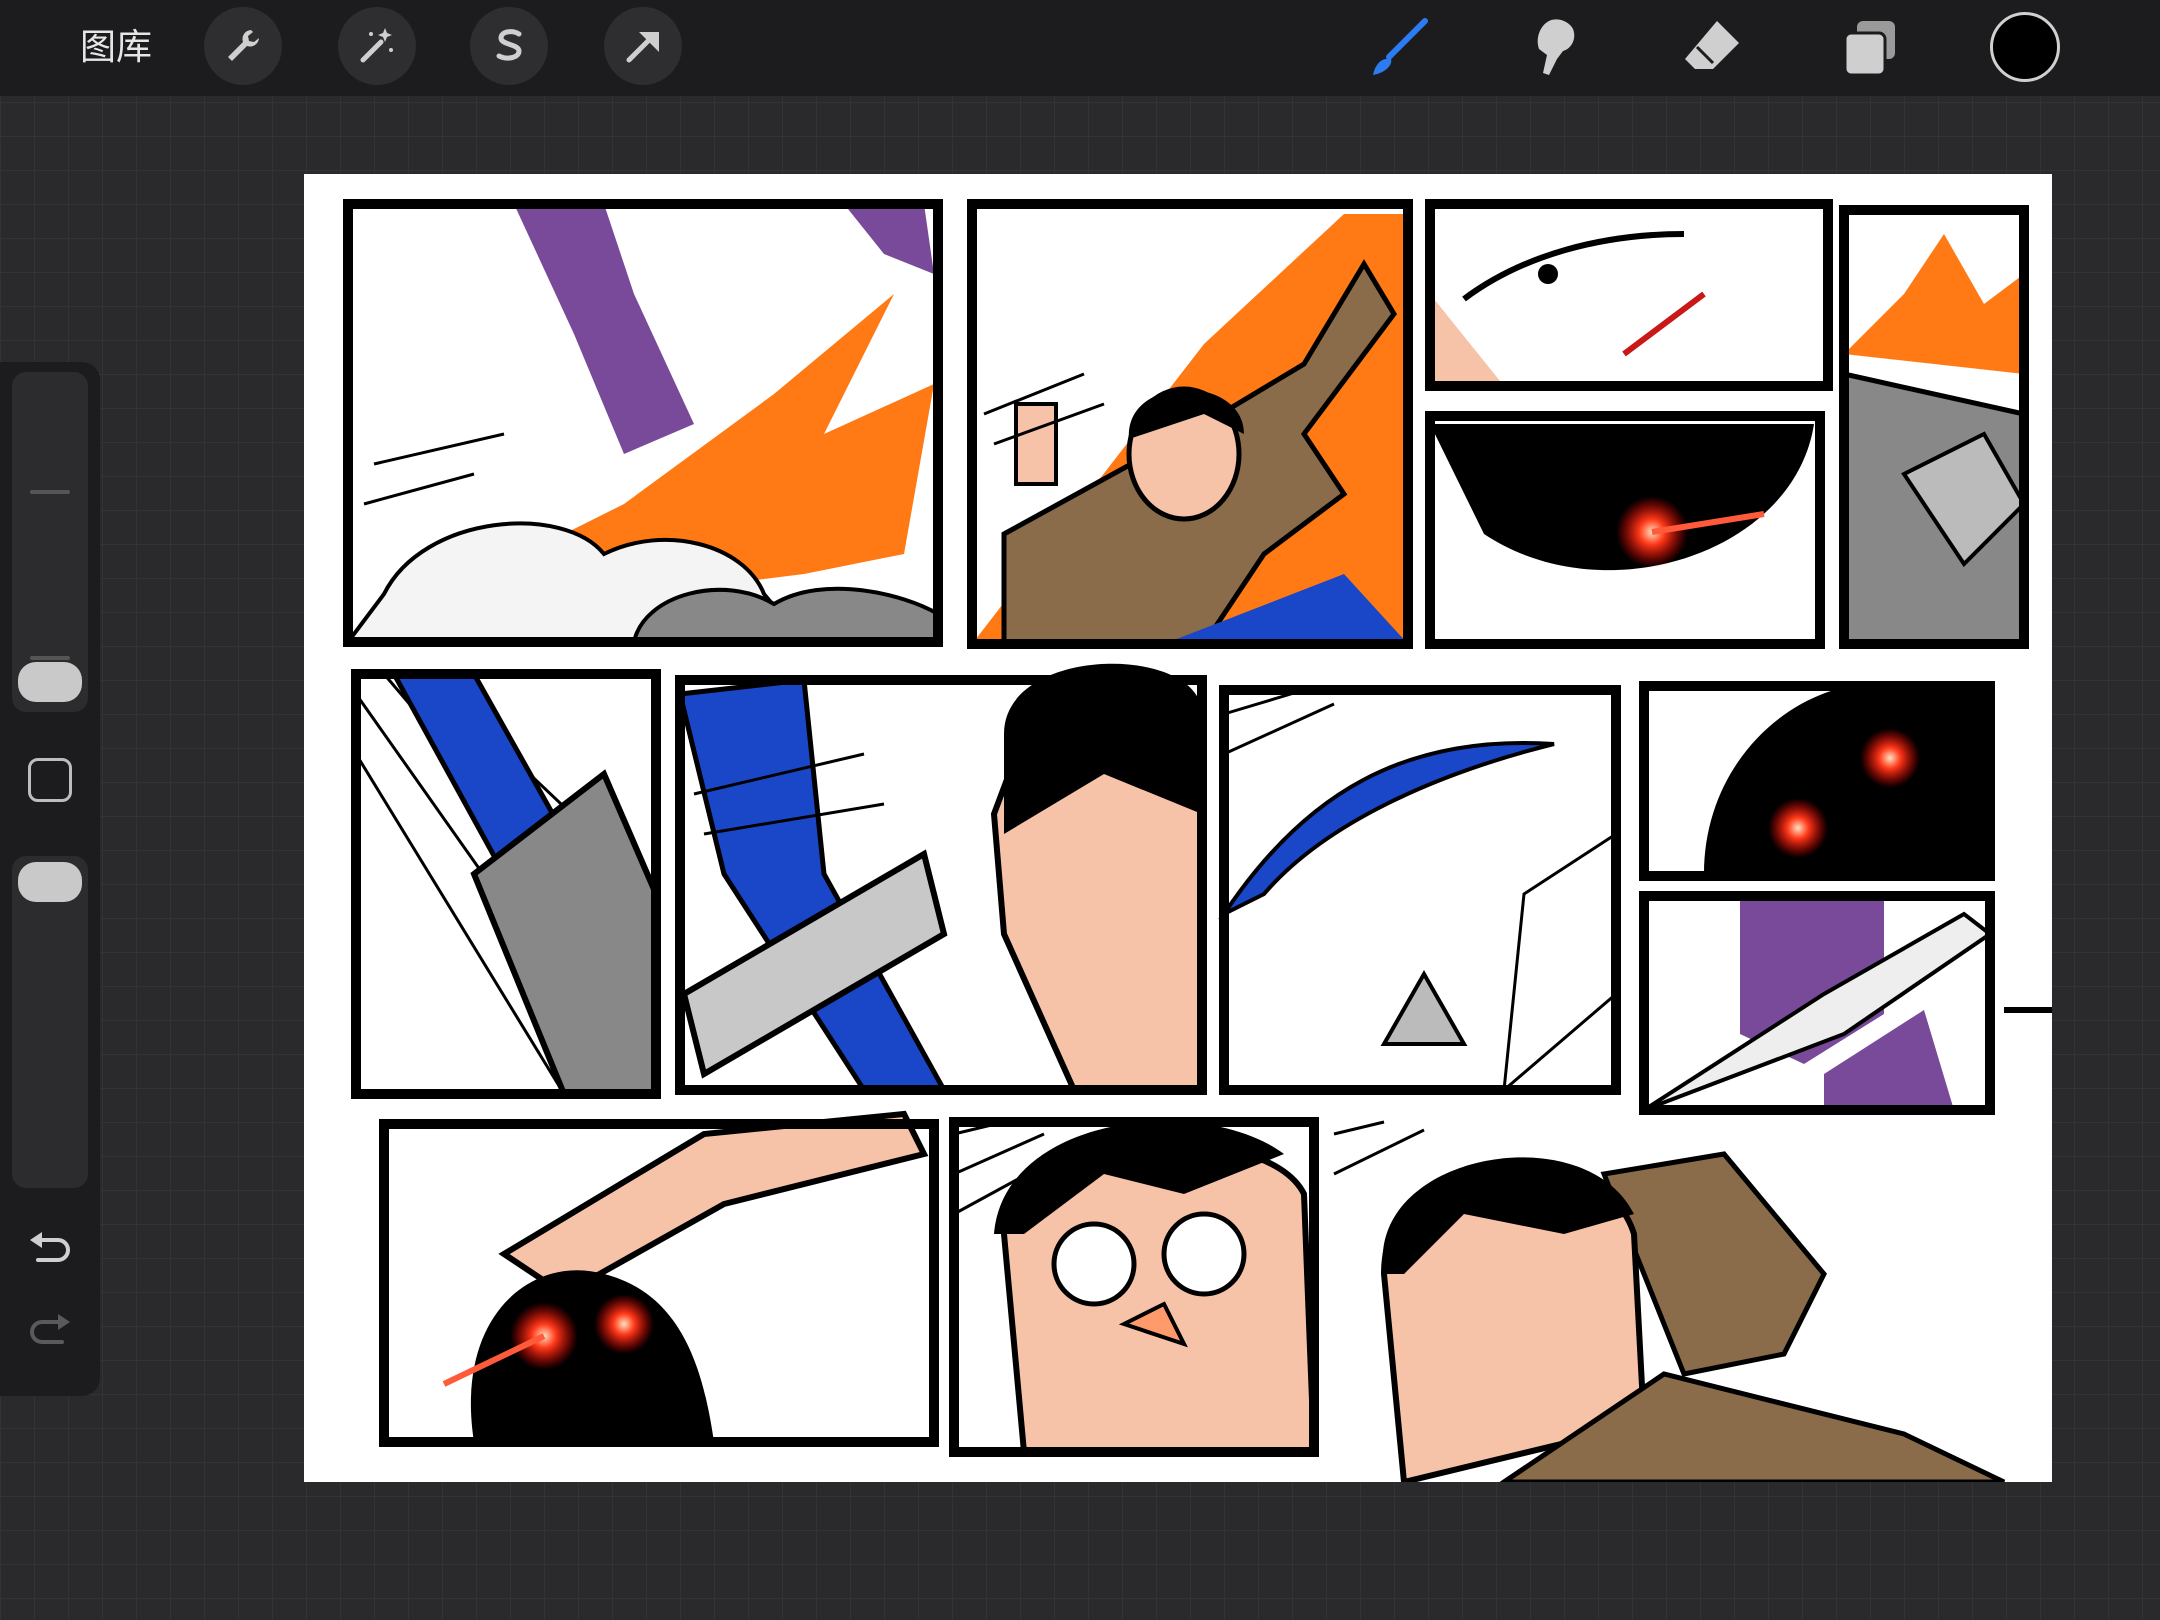  What do you see at coordinates (50, 780) in the screenshot?
I see `modify-button` at bounding box center [50, 780].